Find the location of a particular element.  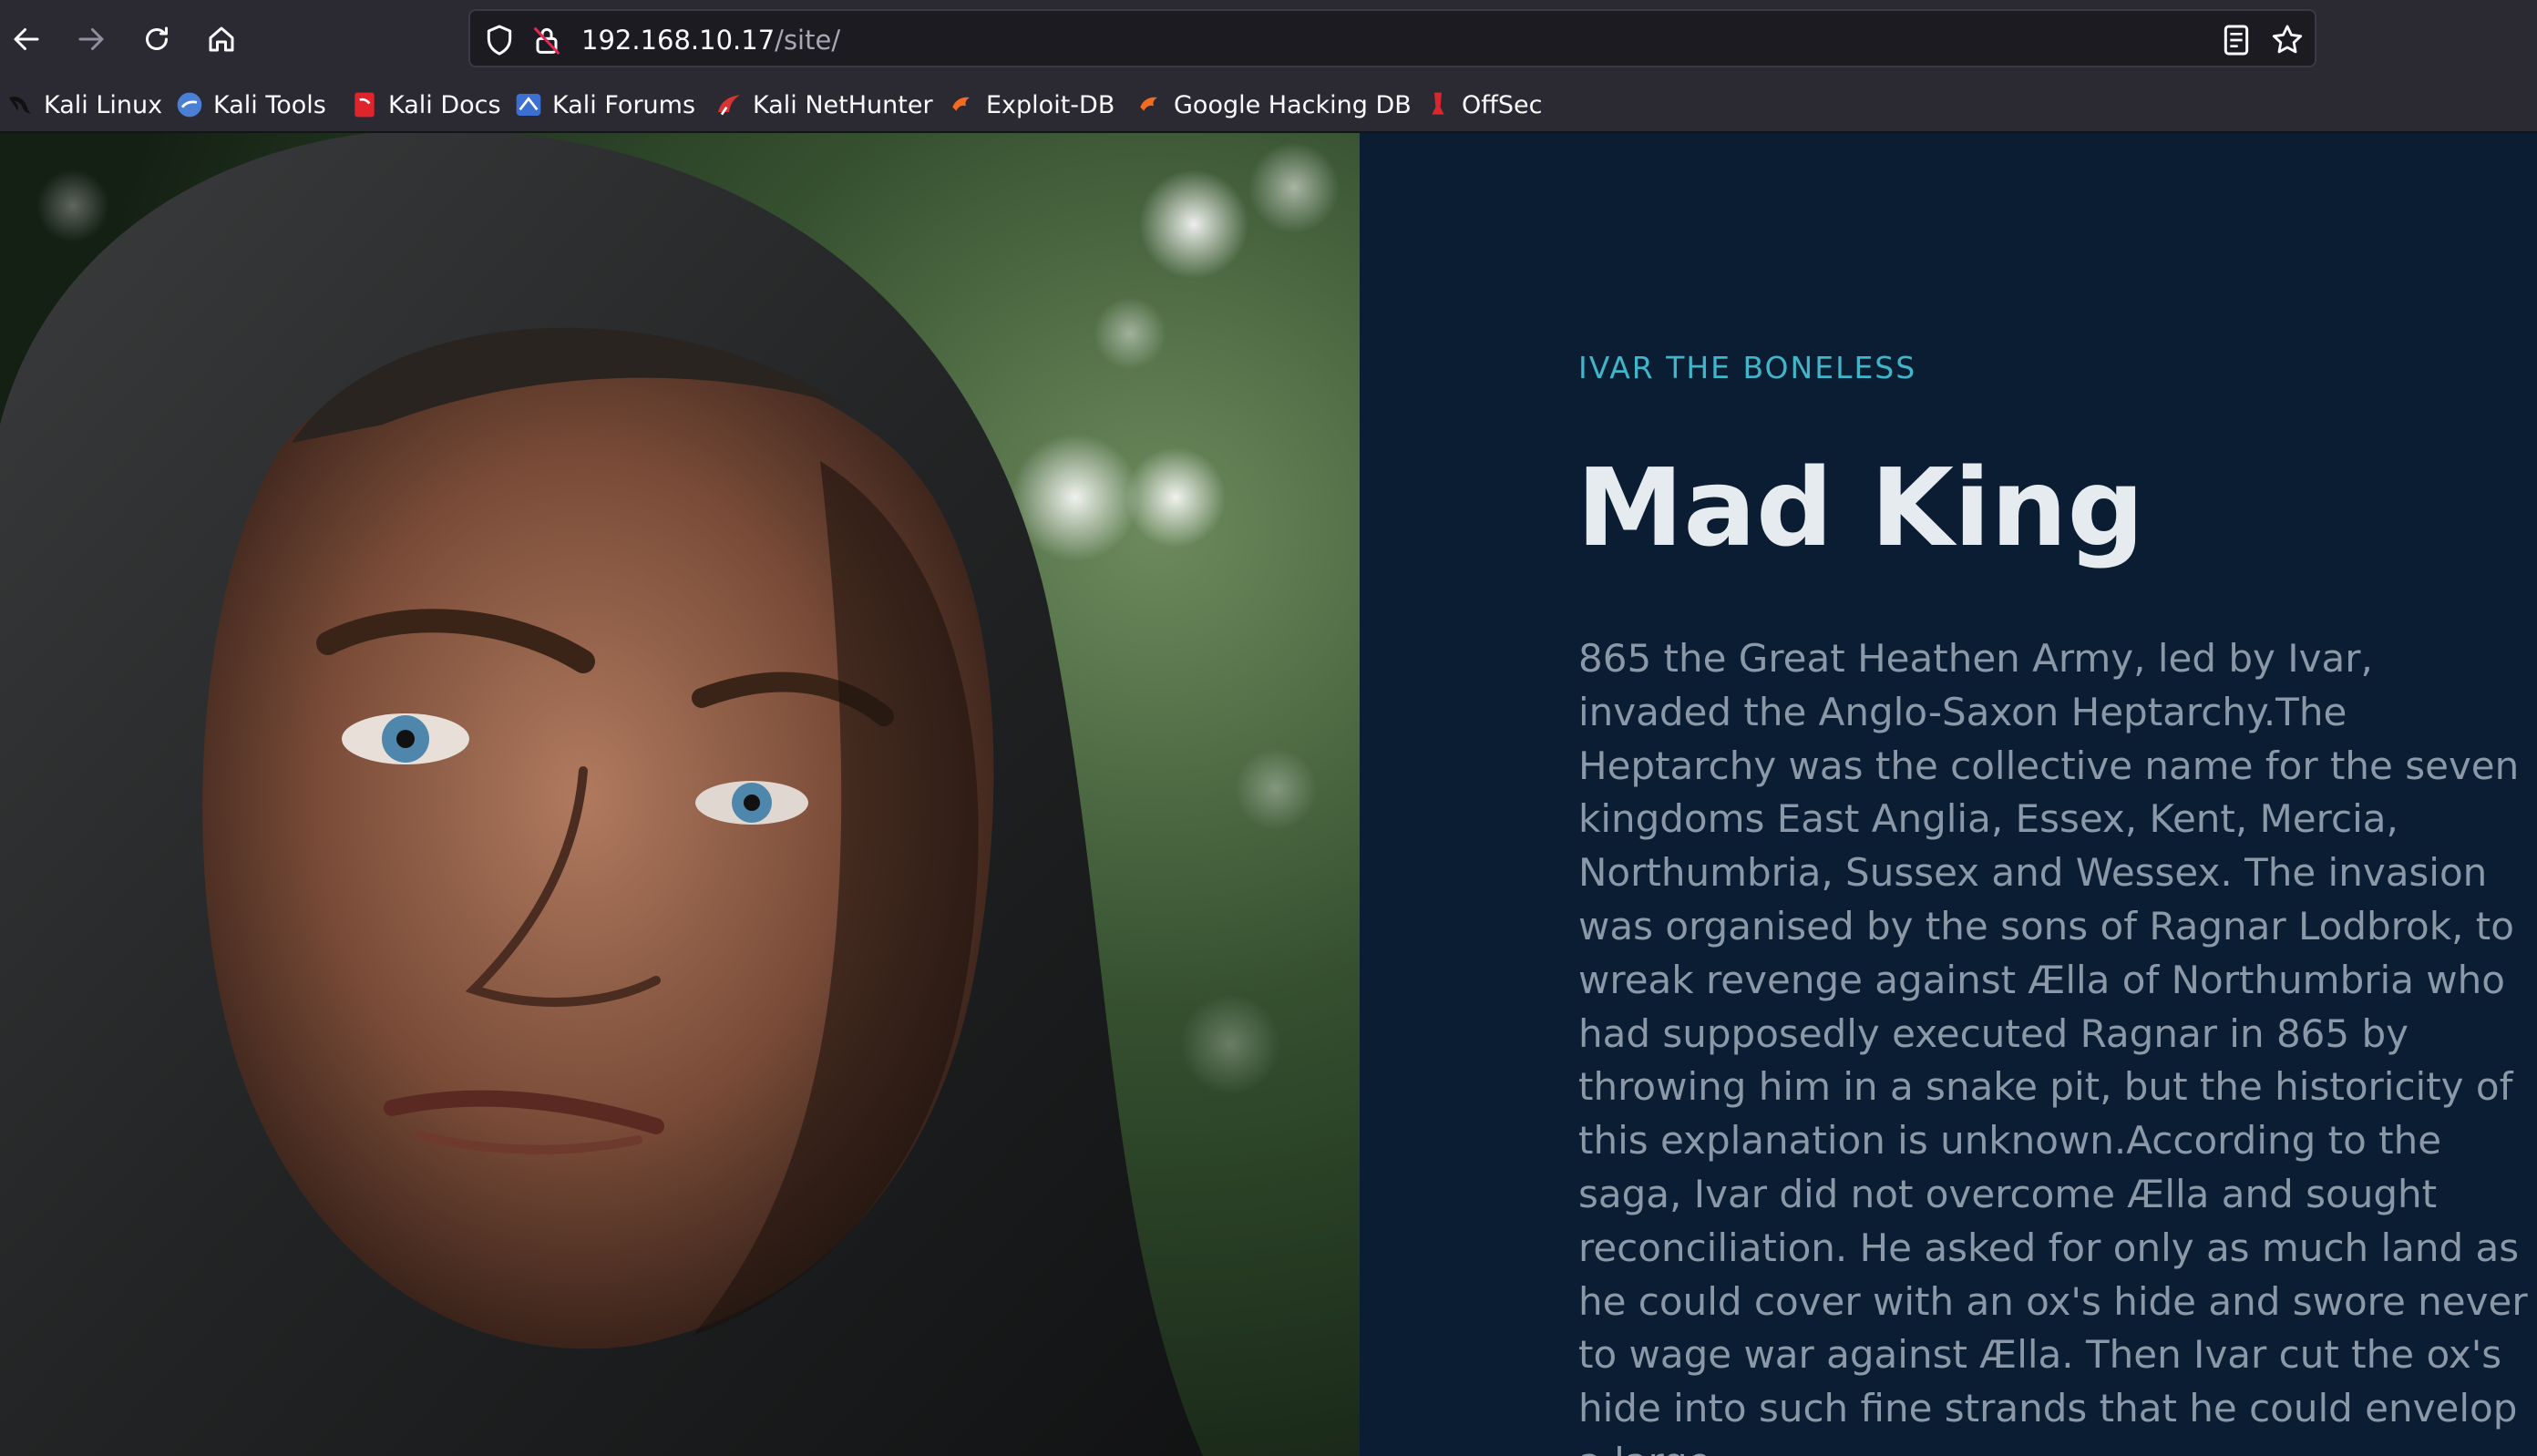

kali-dragon-icon is located at coordinates (20, 105).